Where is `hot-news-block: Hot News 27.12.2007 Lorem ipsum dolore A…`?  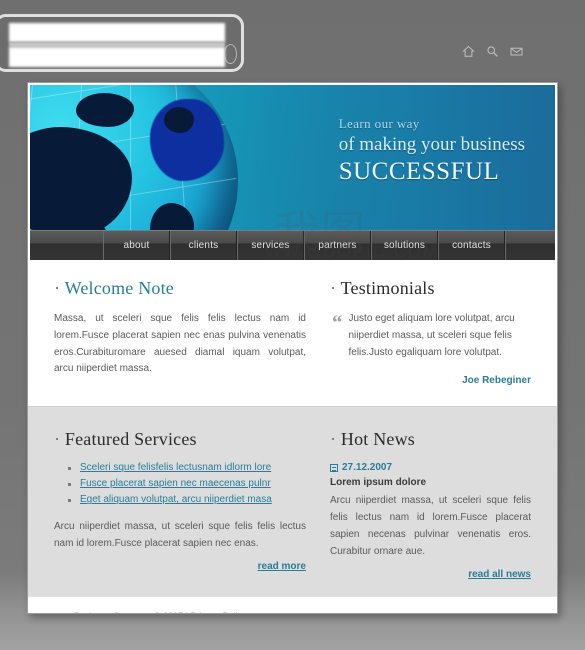 hot-news-block: Hot News 27.12.2007 Lorem ipsum dolore A… is located at coordinates (426, 504).